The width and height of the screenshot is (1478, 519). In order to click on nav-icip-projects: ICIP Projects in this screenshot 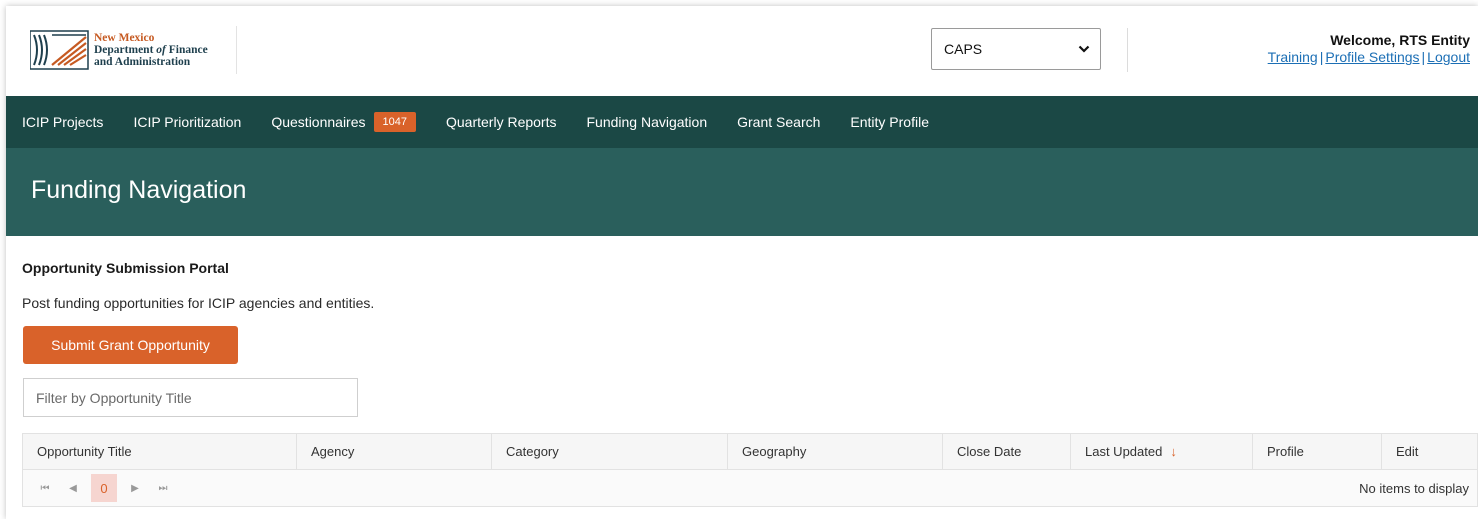, I will do `click(62, 122)`.